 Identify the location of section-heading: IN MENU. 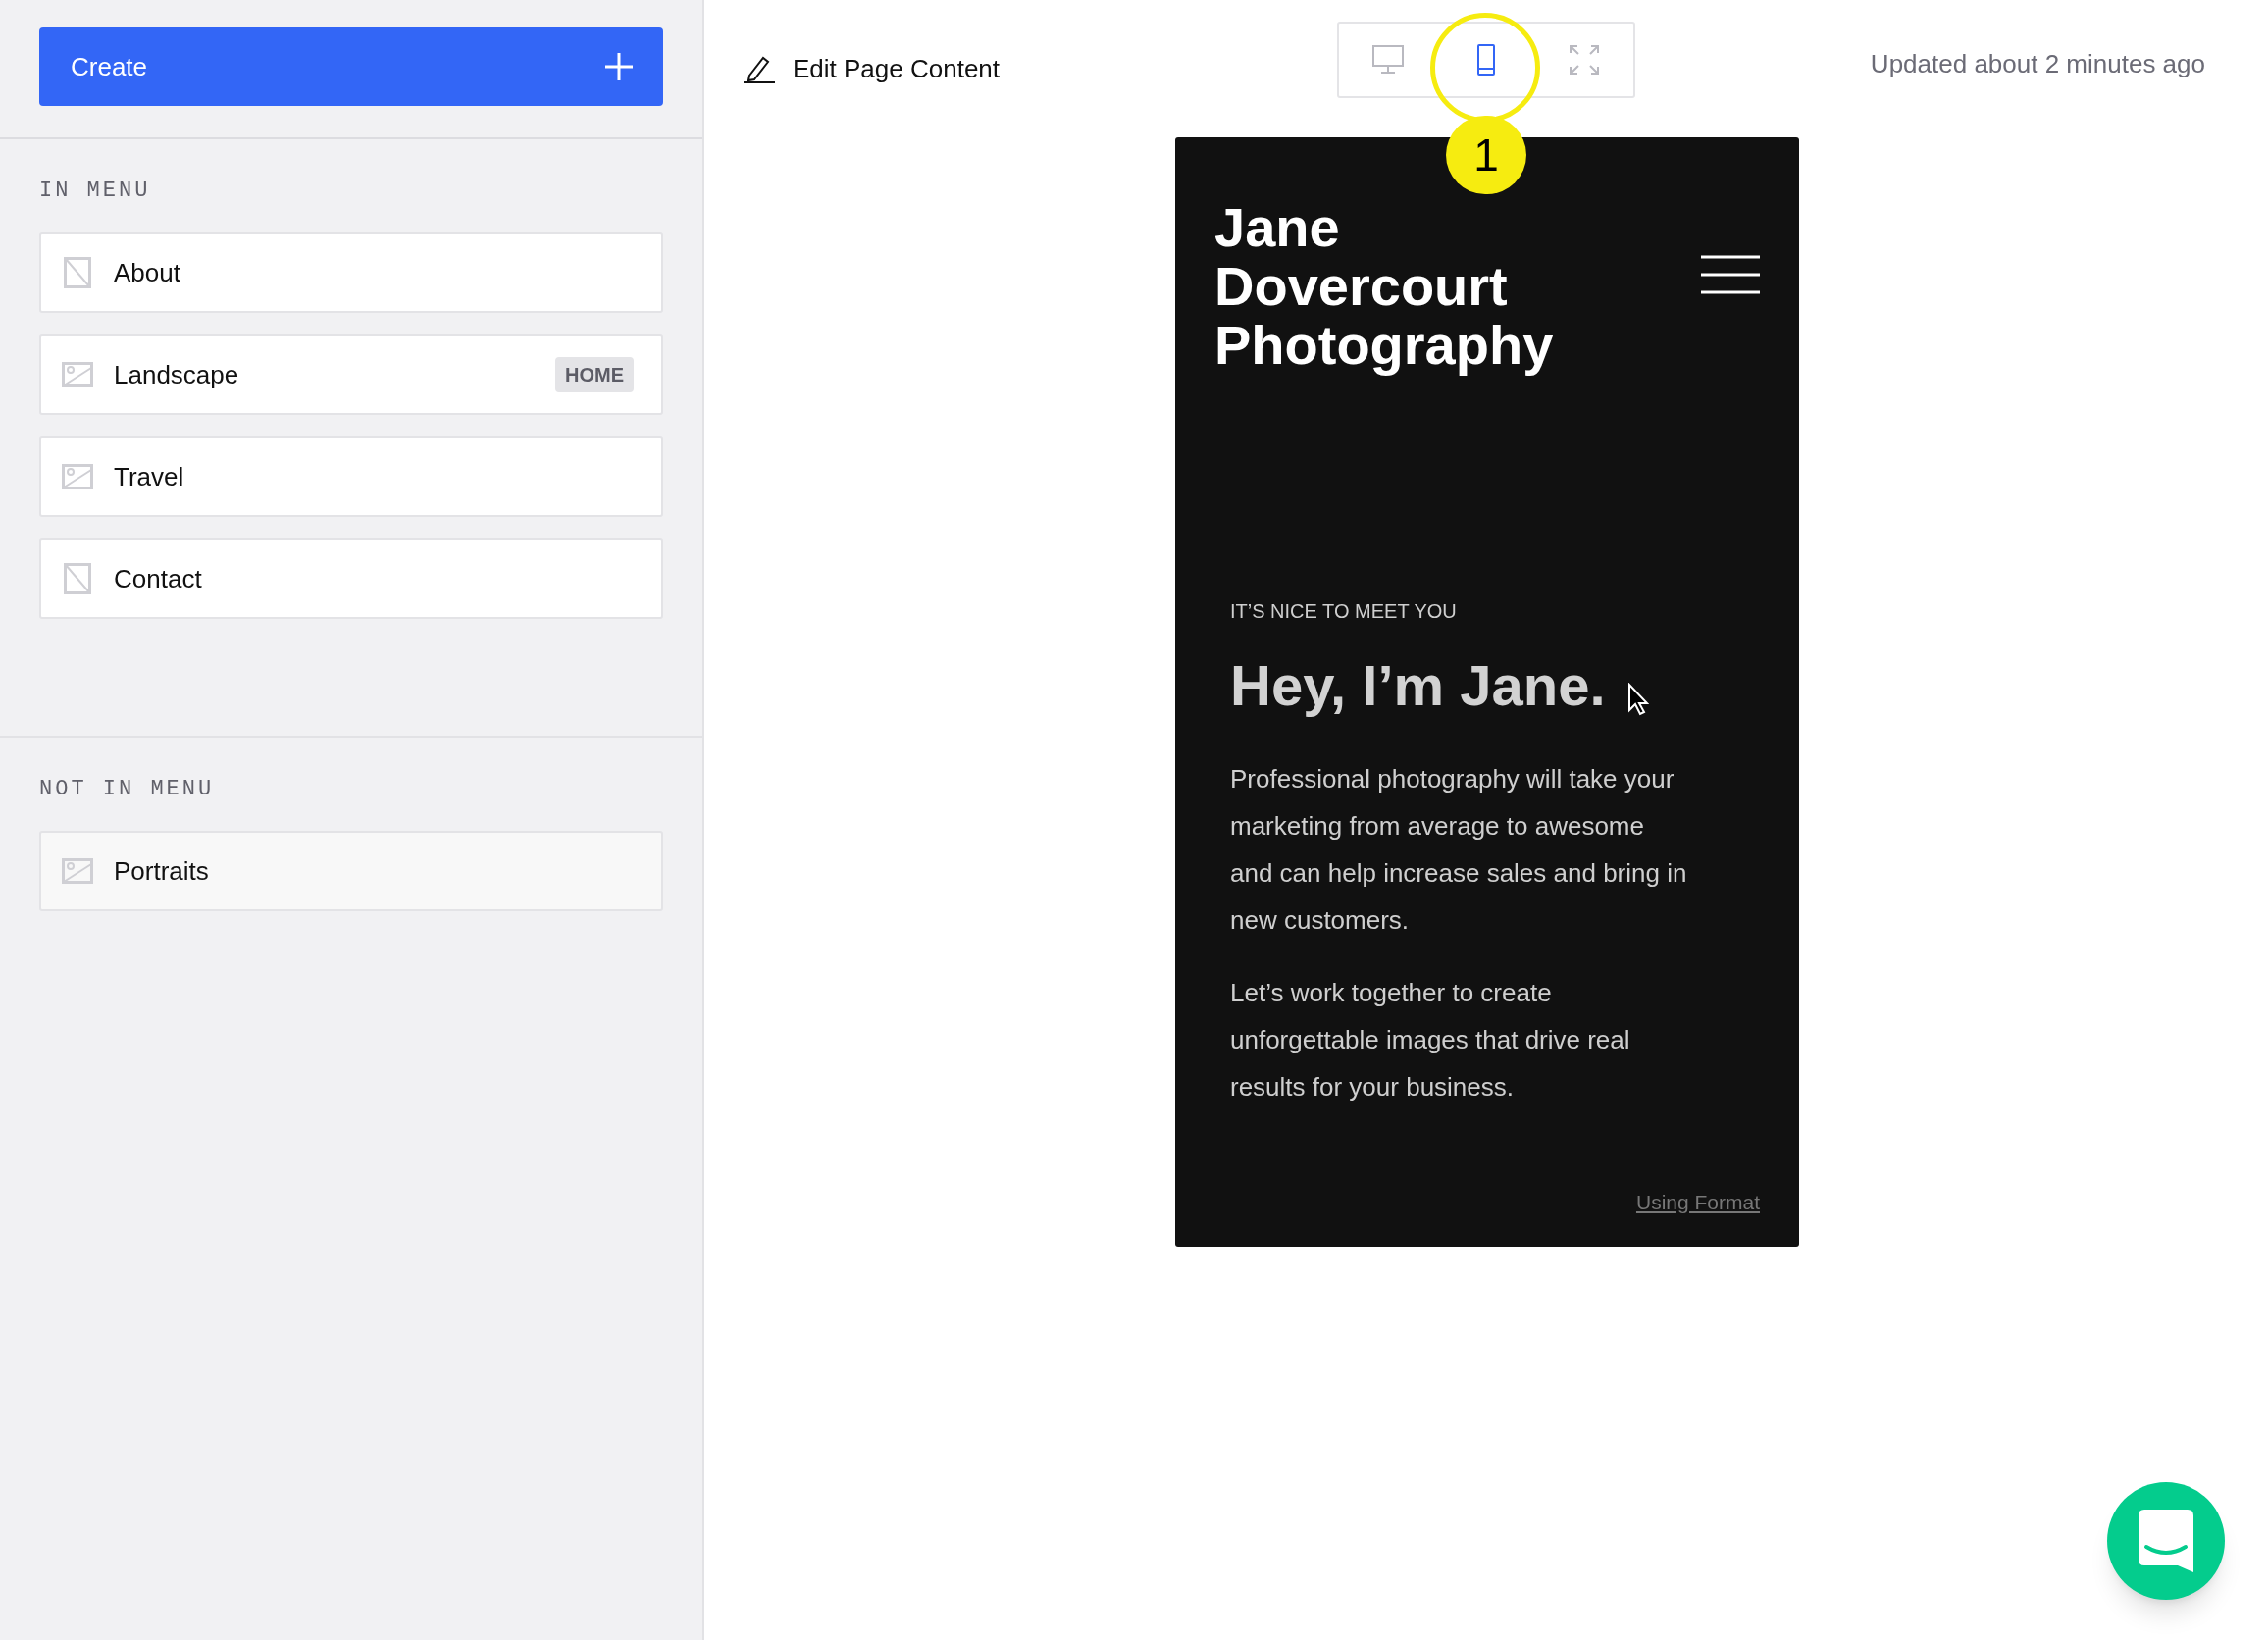
(96, 191).